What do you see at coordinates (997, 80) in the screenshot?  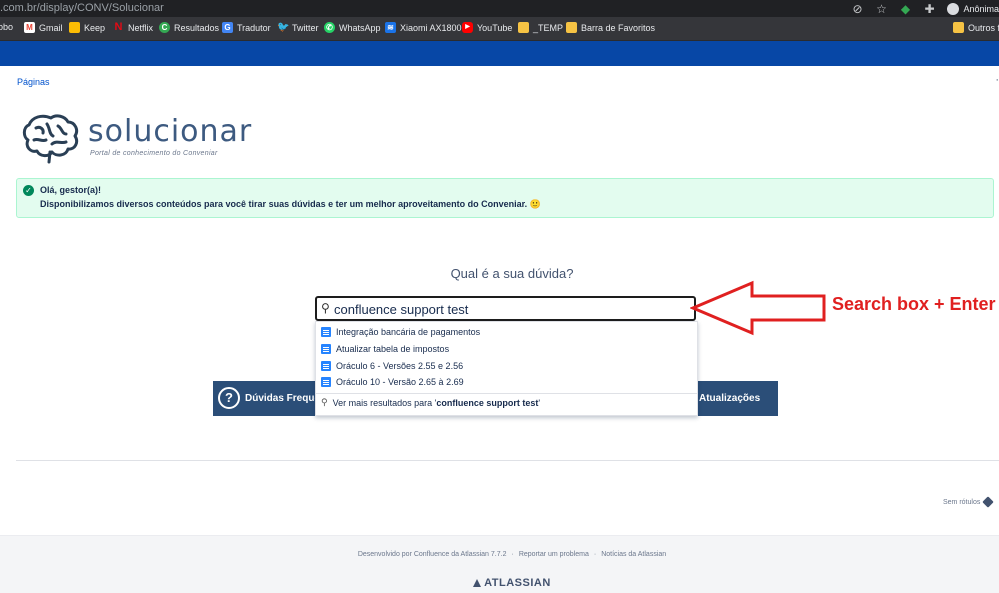 I see `page-actions-menu: ·` at bounding box center [997, 80].